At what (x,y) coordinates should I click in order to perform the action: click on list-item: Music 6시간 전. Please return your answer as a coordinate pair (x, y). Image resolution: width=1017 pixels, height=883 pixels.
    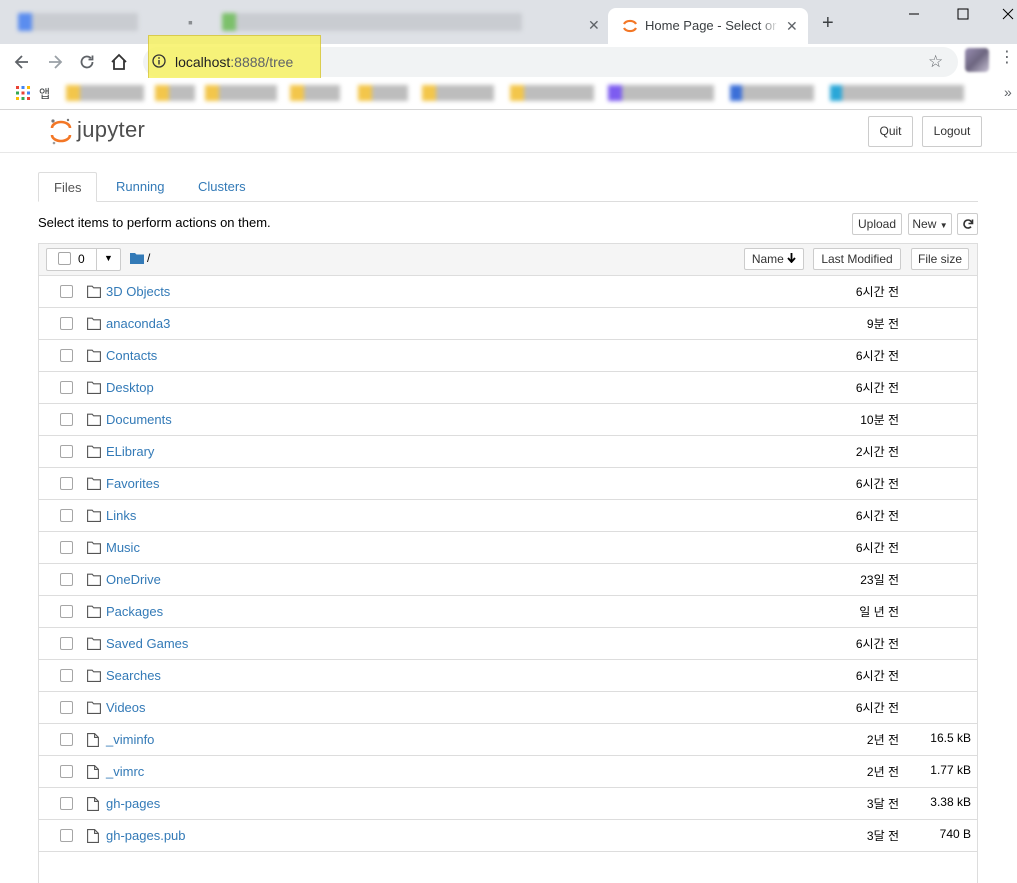
    Looking at the image, I should click on (508, 548).